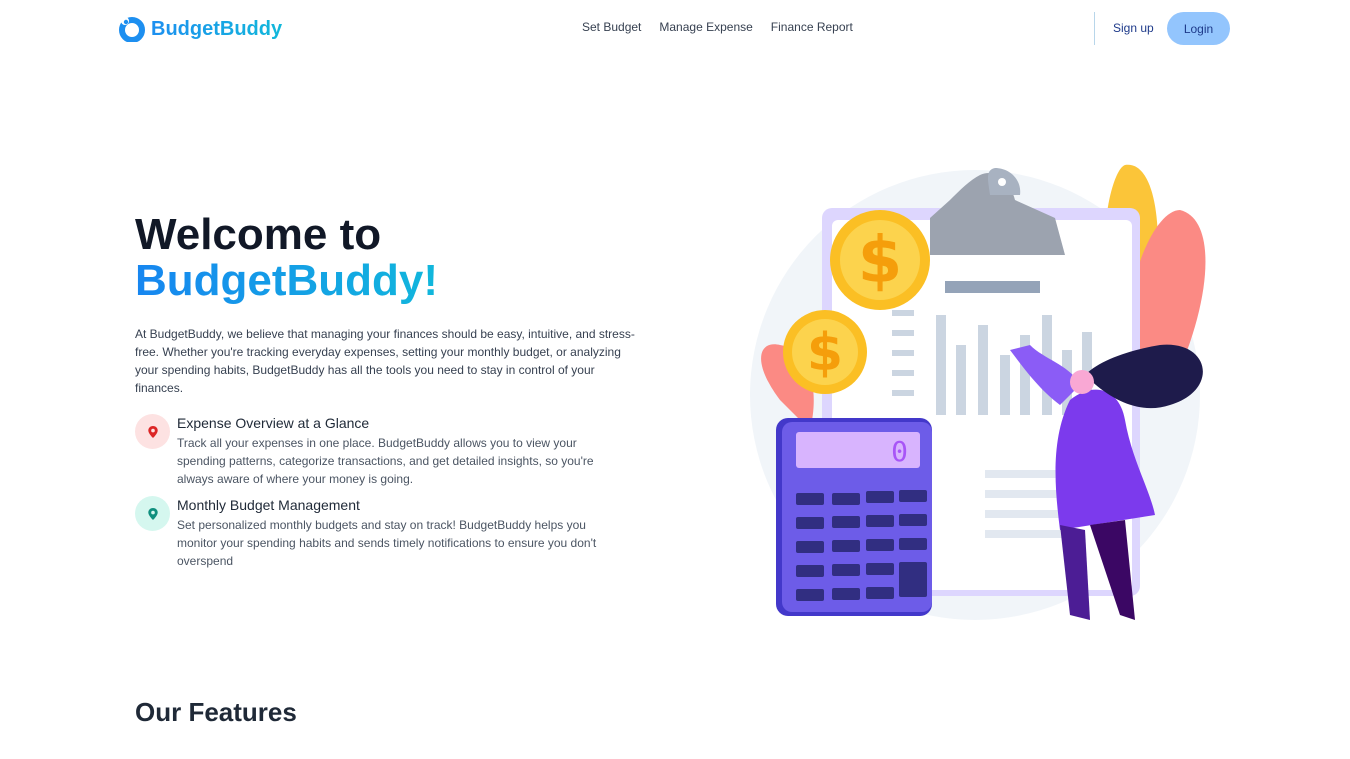 The image size is (1350, 759). I want to click on nav-link-set-budget: Set Budget, so click(611, 27).